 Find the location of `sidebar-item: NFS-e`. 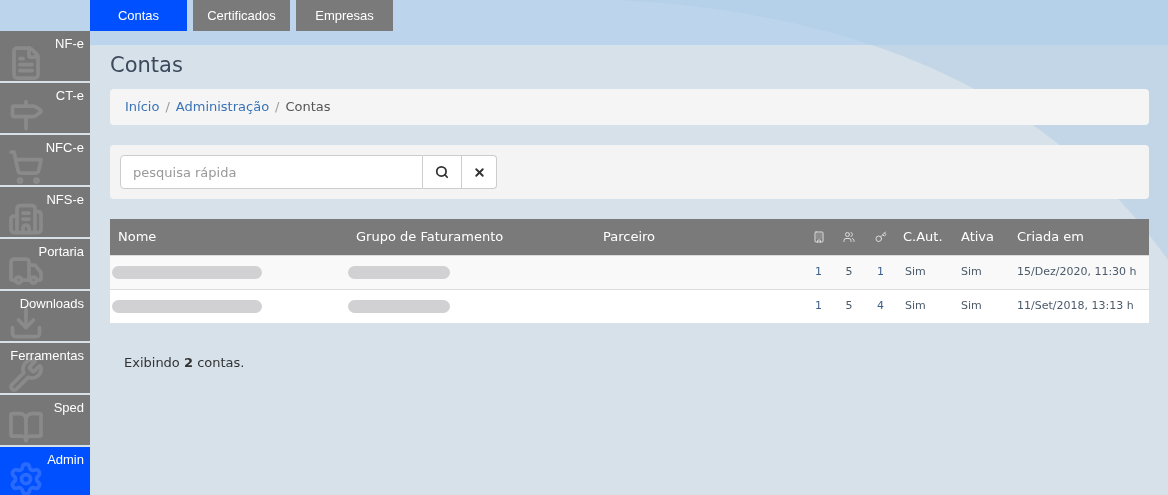

sidebar-item: NFS-e is located at coordinates (45, 212).